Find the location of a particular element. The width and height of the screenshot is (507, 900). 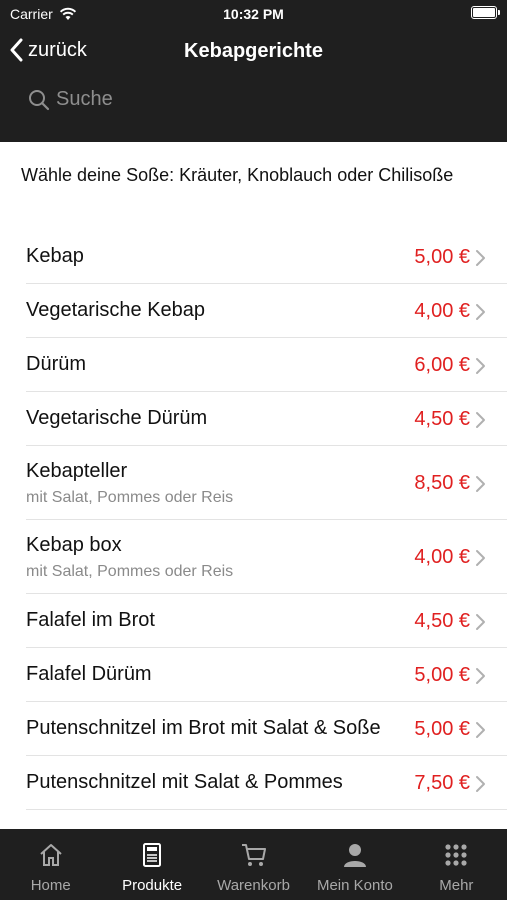

item-name: Putenschnitzel mit Salat & Pommes is located at coordinates (184, 782).